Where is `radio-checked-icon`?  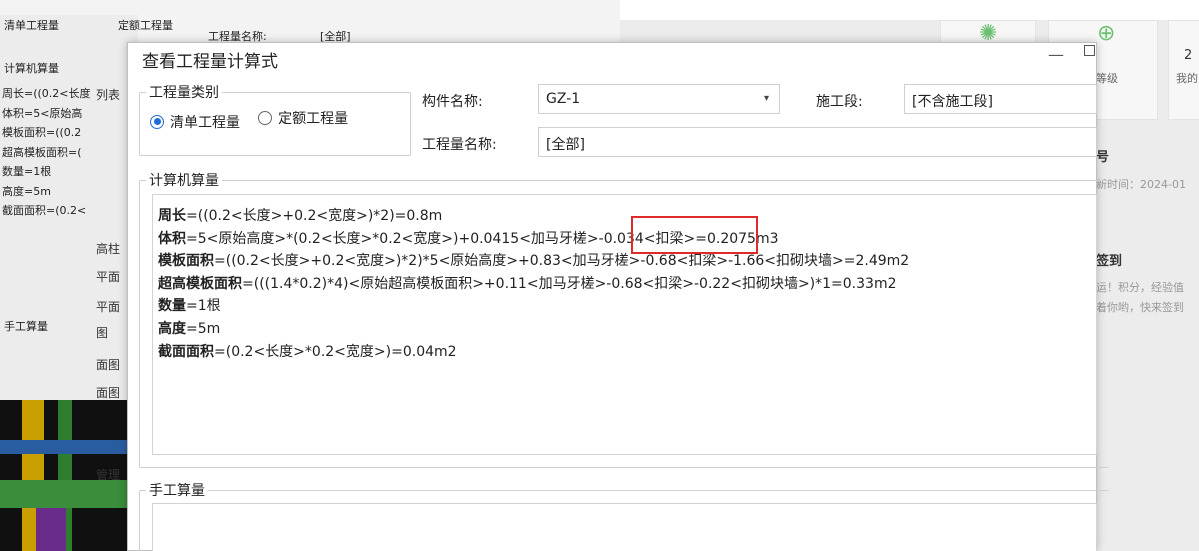
radio-checked-icon is located at coordinates (157, 121).